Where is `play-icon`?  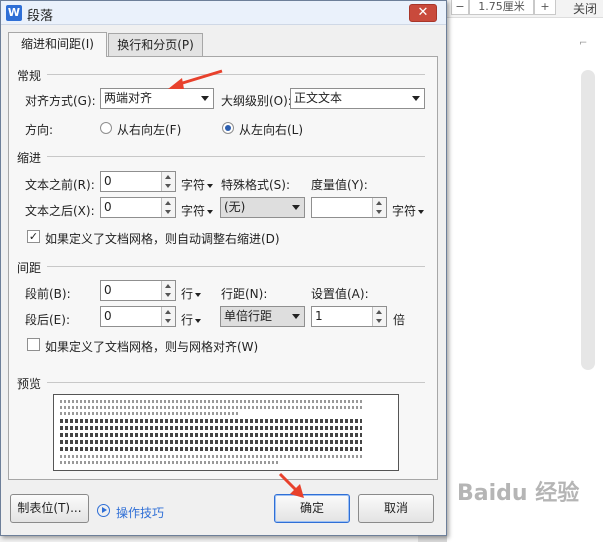
play-icon is located at coordinates (103, 510).